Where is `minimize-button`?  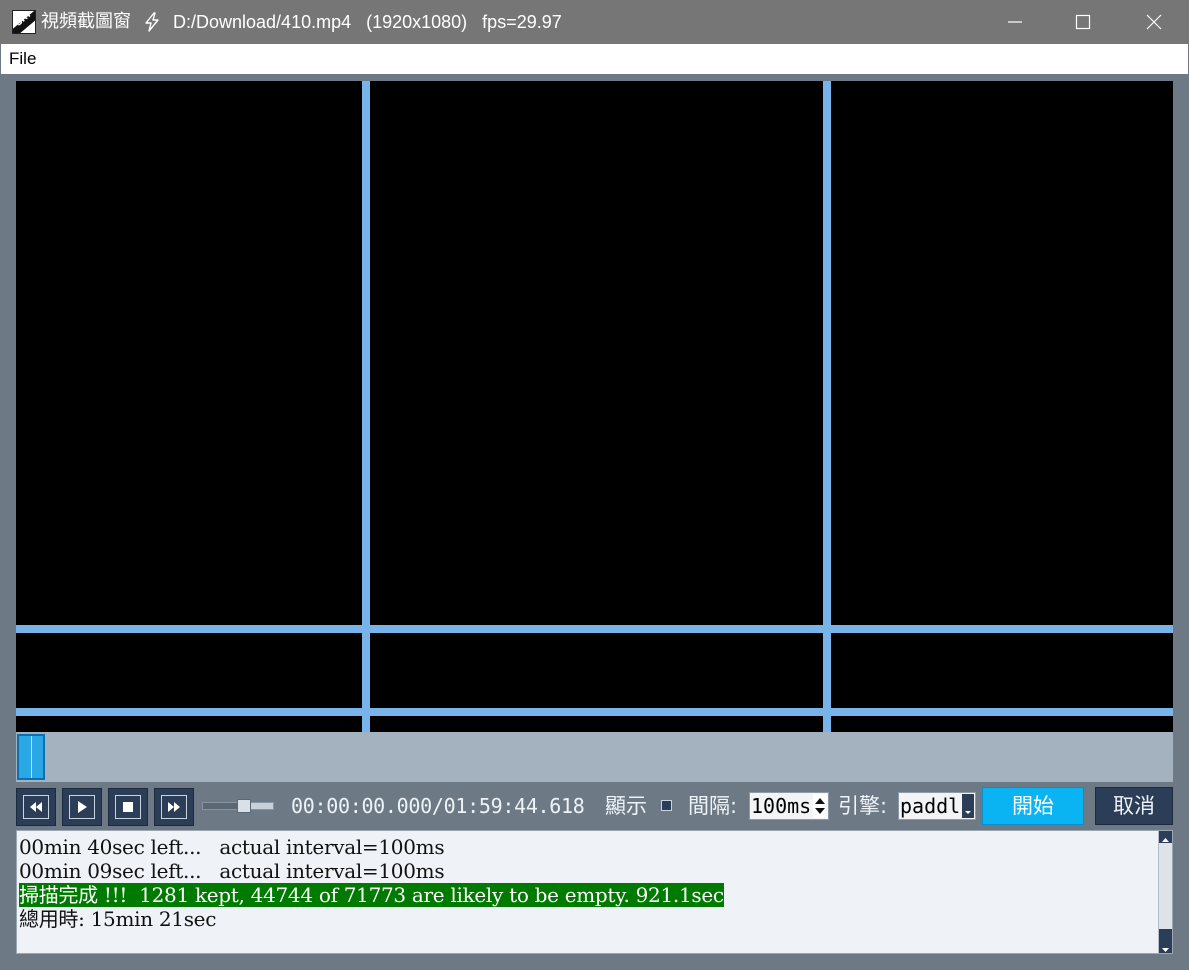
minimize-button is located at coordinates (1015, 22).